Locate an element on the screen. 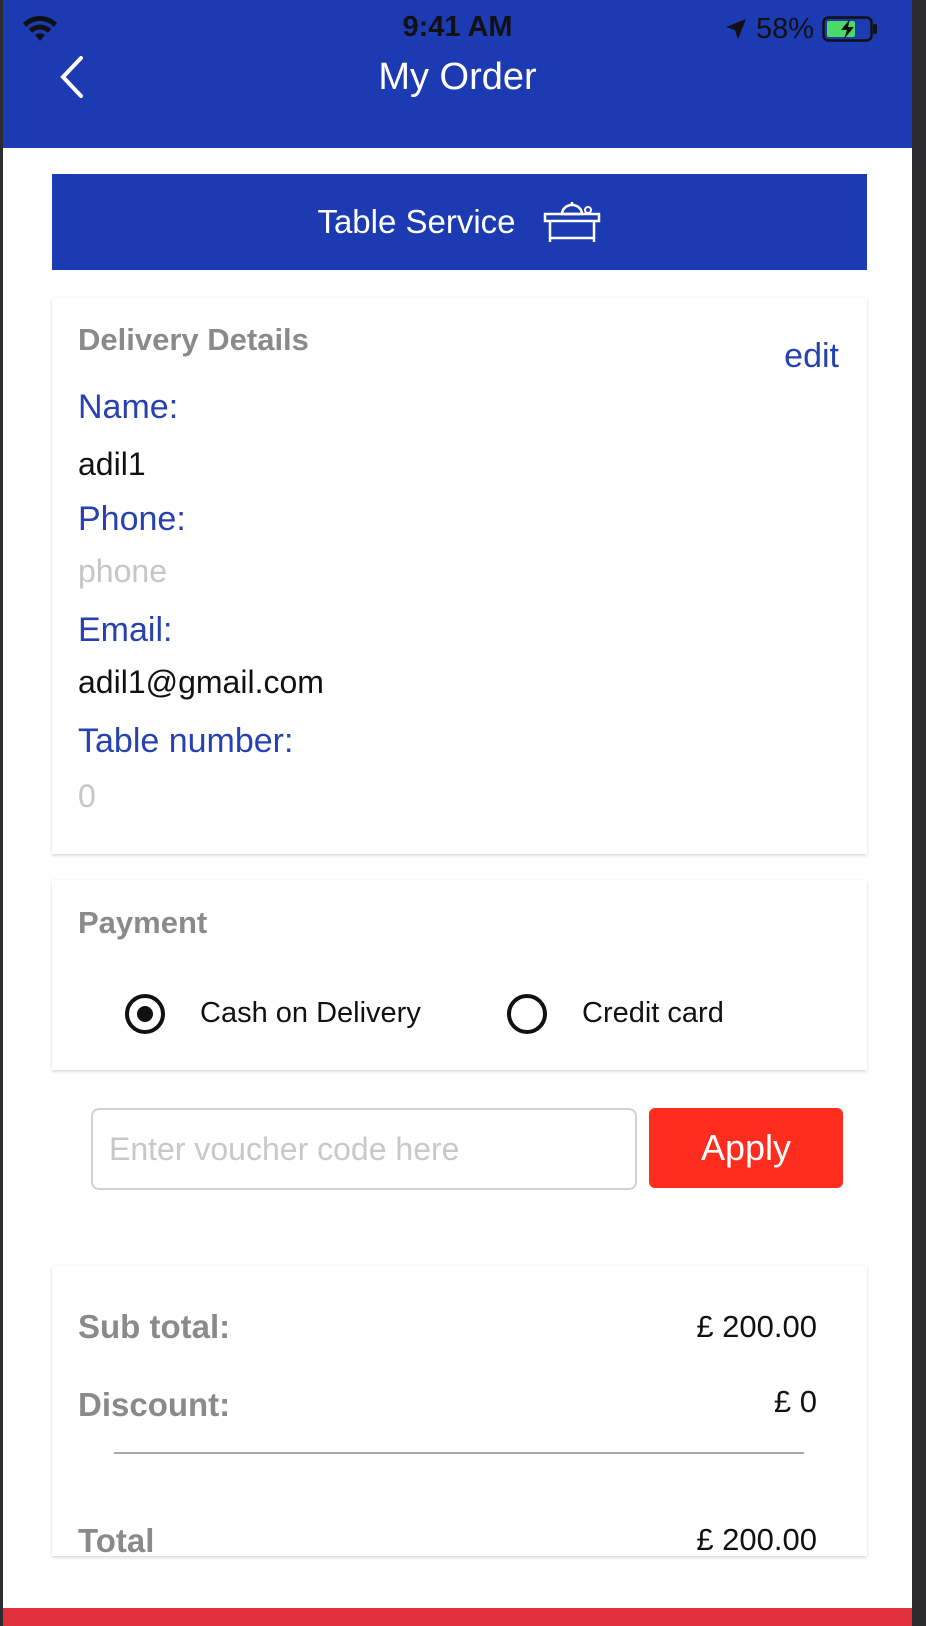  table-number-value: 0 is located at coordinates (87, 796).